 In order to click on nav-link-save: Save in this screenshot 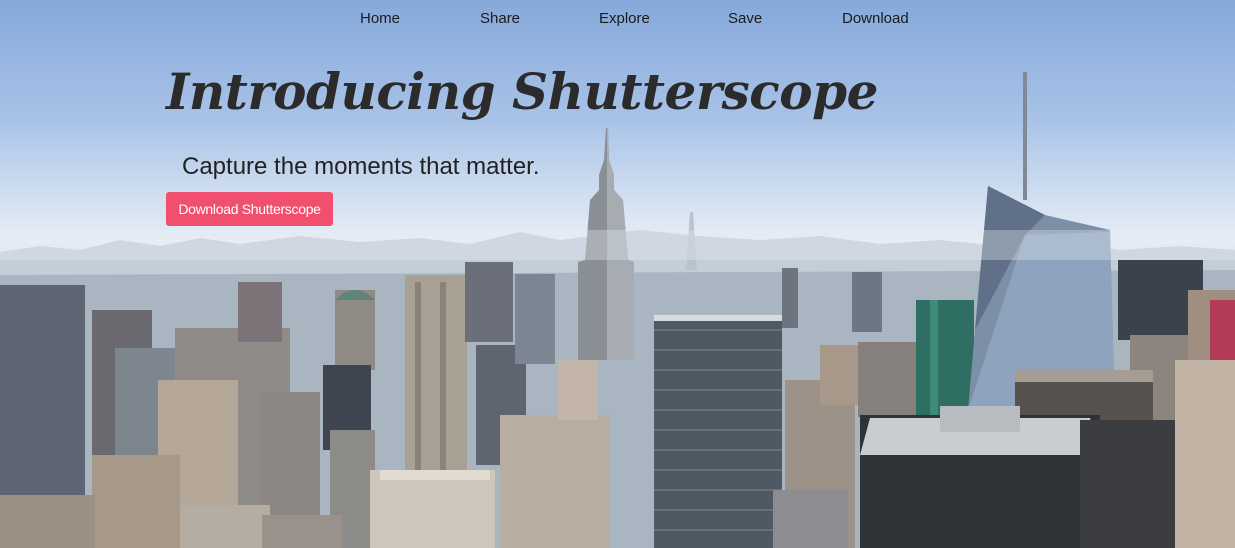, I will do `click(745, 18)`.